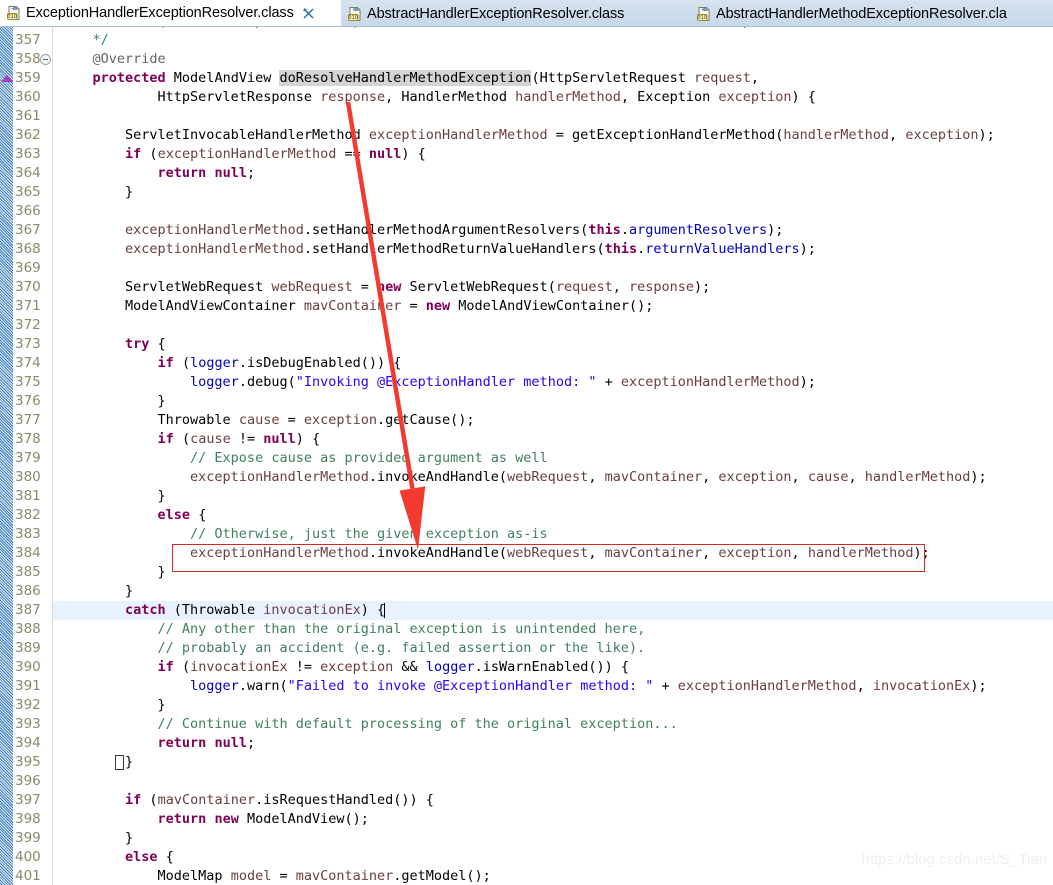  Describe the element at coordinates (526, 40) in the screenshot. I see `code-line: 357 */` at that location.